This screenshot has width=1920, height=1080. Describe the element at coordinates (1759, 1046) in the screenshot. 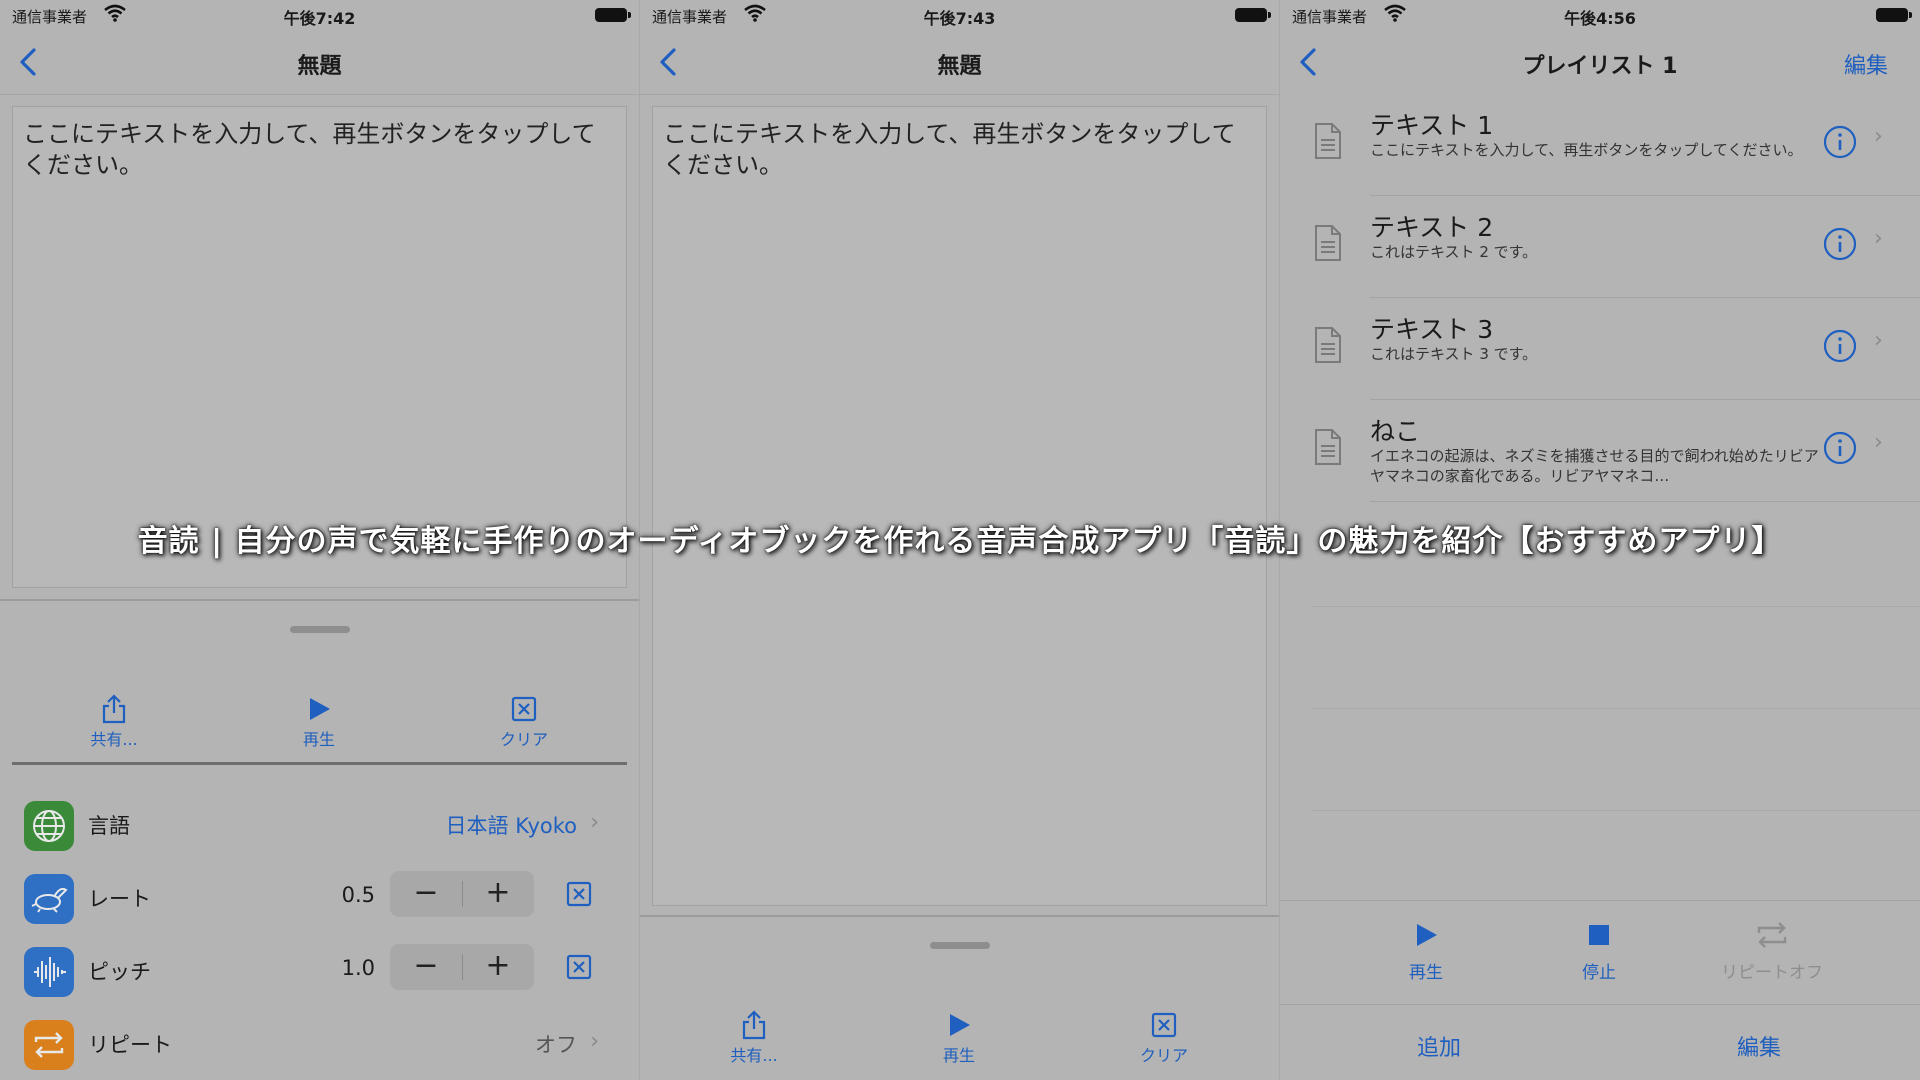

I see `bottom-edit-button: 編集` at that location.